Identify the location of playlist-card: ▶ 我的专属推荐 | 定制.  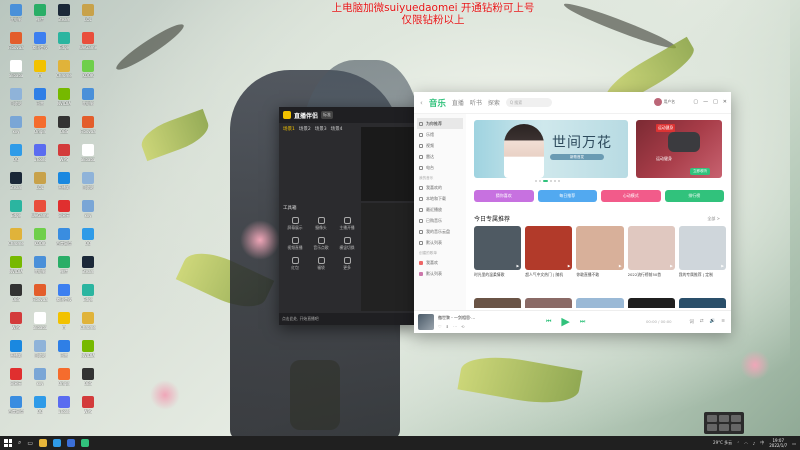
(702, 254).